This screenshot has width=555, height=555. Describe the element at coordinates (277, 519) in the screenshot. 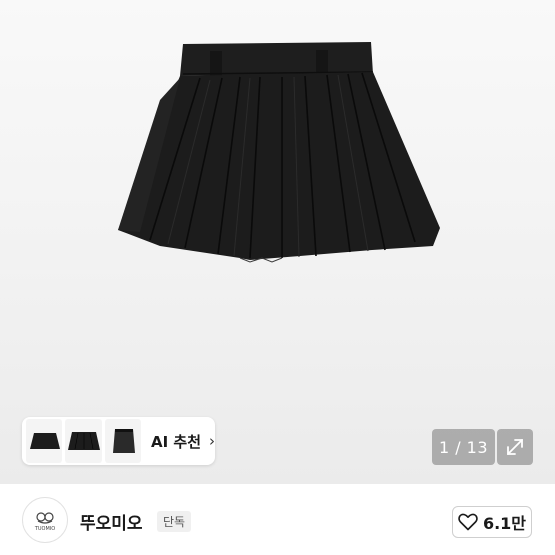

I see `shop-bar: TUOMIO 뚜오미오 단독 6.1만` at that location.